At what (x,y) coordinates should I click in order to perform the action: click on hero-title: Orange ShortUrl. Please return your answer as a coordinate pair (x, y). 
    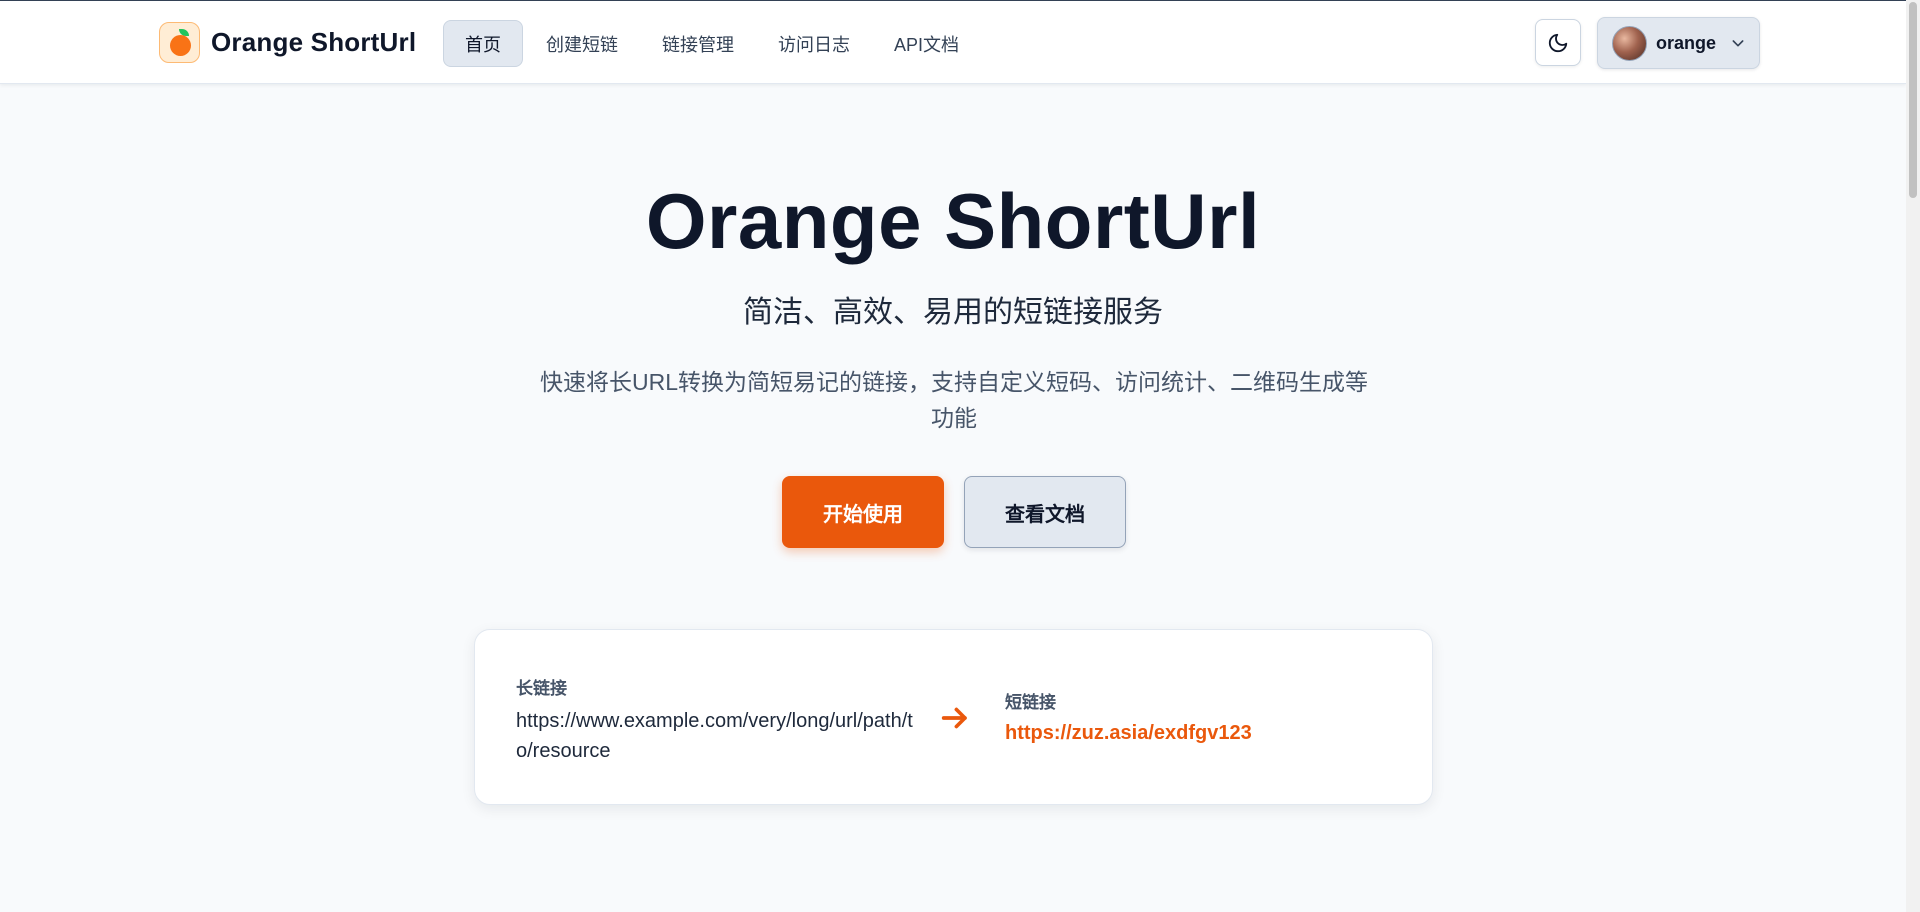
    Looking at the image, I should click on (953, 221).